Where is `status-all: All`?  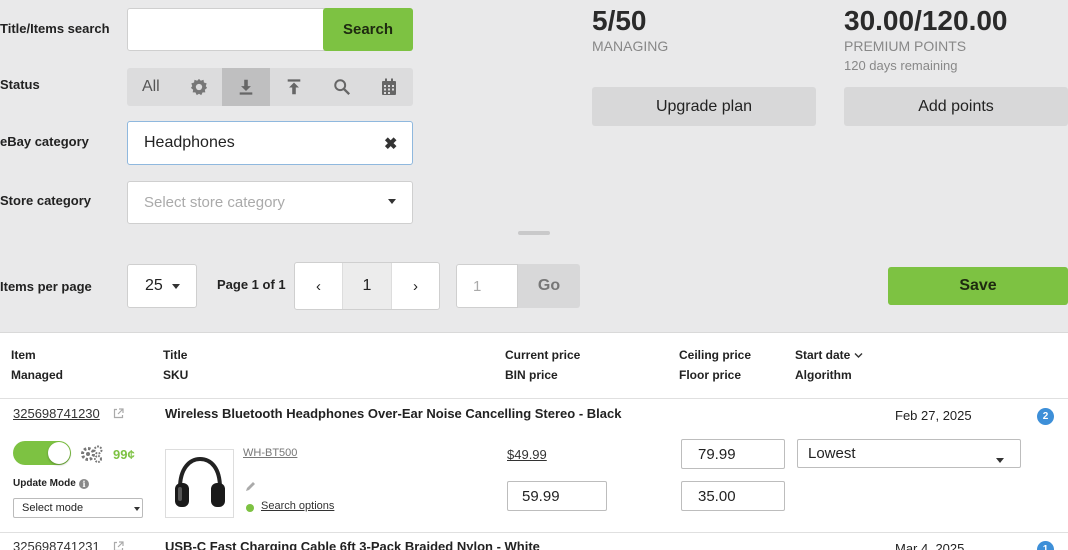 status-all: All is located at coordinates (151, 87).